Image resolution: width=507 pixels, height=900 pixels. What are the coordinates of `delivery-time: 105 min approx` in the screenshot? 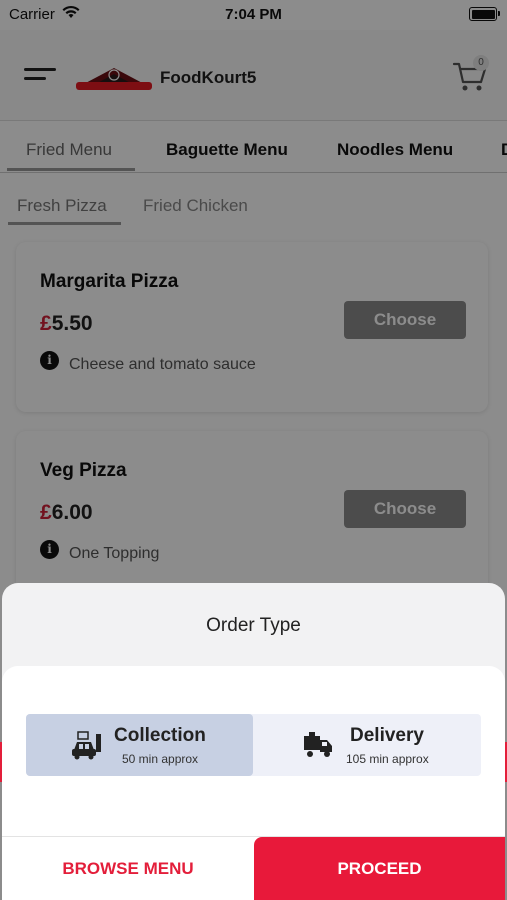 It's located at (387, 759).